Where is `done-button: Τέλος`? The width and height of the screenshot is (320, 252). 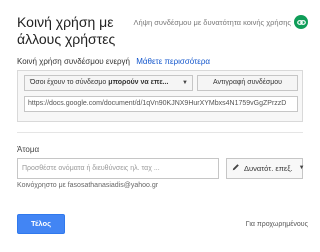
done-button: Τέλος is located at coordinates (41, 224).